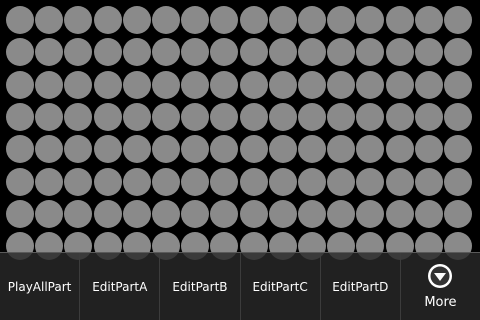  Describe the element at coordinates (281, 286) in the screenshot. I see `menu-item-edit-part-c: EditPartC` at that location.